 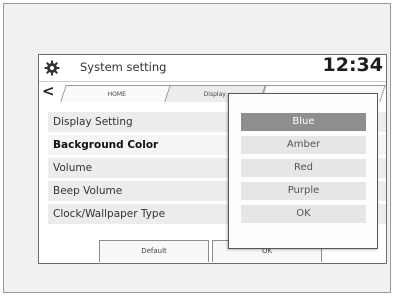 I want to click on gear-icon, so click(x=52, y=68).